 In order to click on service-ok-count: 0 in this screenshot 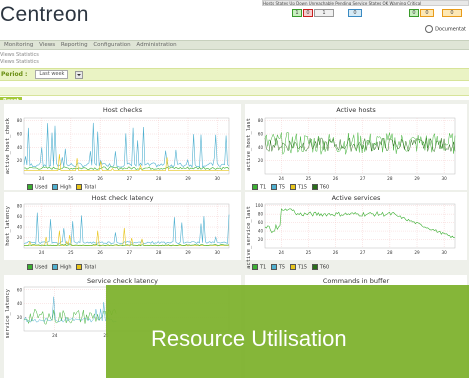, I will do `click(414, 13)`.